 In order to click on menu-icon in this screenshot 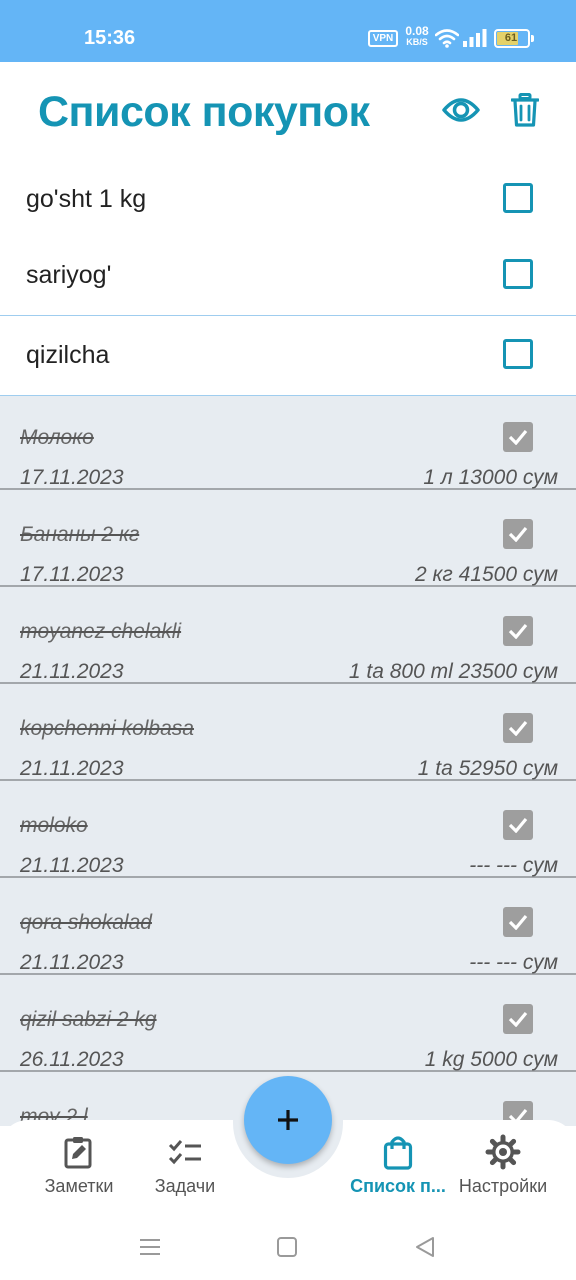, I will do `click(150, 1247)`.